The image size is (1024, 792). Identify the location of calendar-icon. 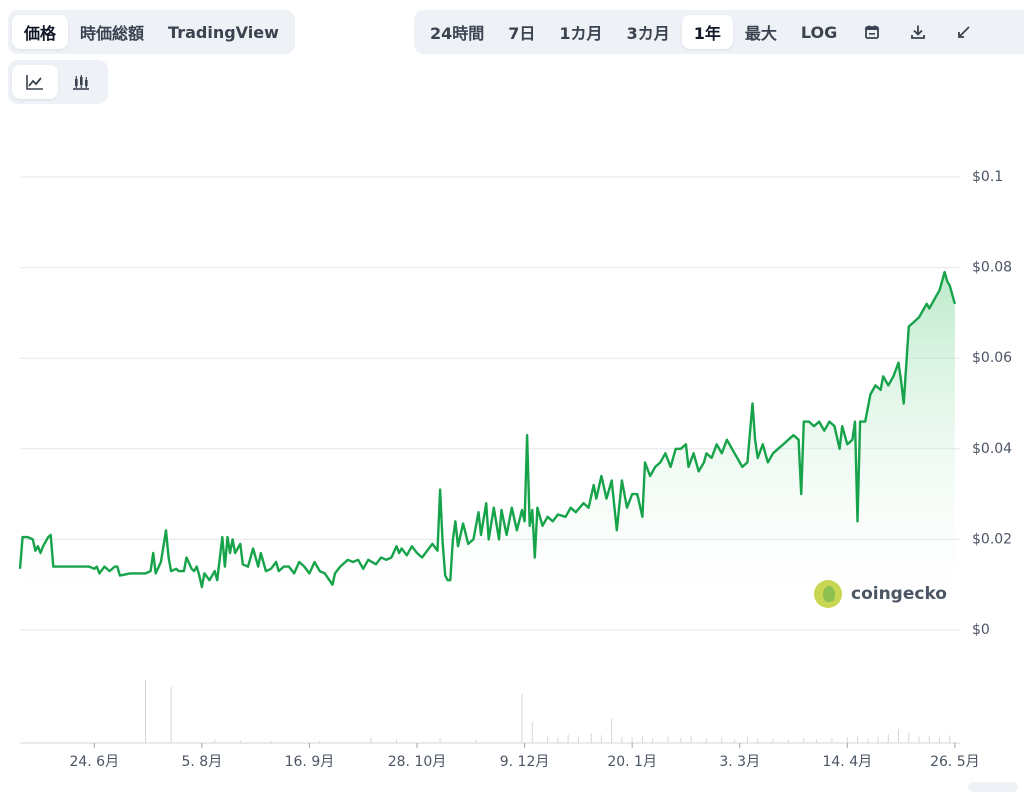
(872, 32).